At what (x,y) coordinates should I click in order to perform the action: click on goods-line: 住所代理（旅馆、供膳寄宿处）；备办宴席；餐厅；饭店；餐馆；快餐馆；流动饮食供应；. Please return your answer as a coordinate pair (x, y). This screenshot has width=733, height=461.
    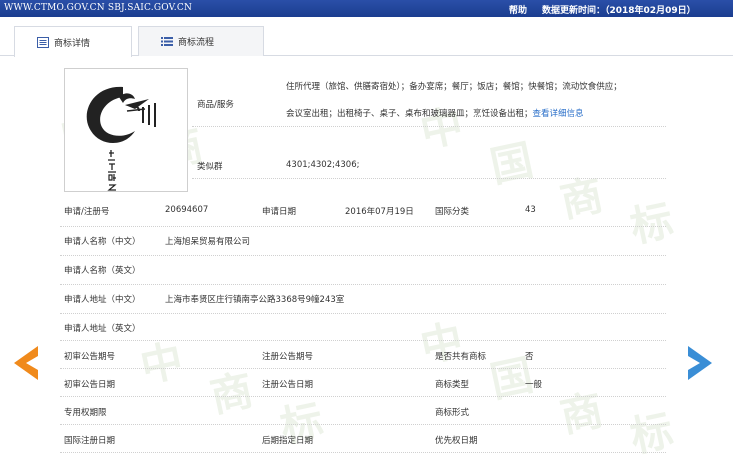
    Looking at the image, I should click on (454, 87).